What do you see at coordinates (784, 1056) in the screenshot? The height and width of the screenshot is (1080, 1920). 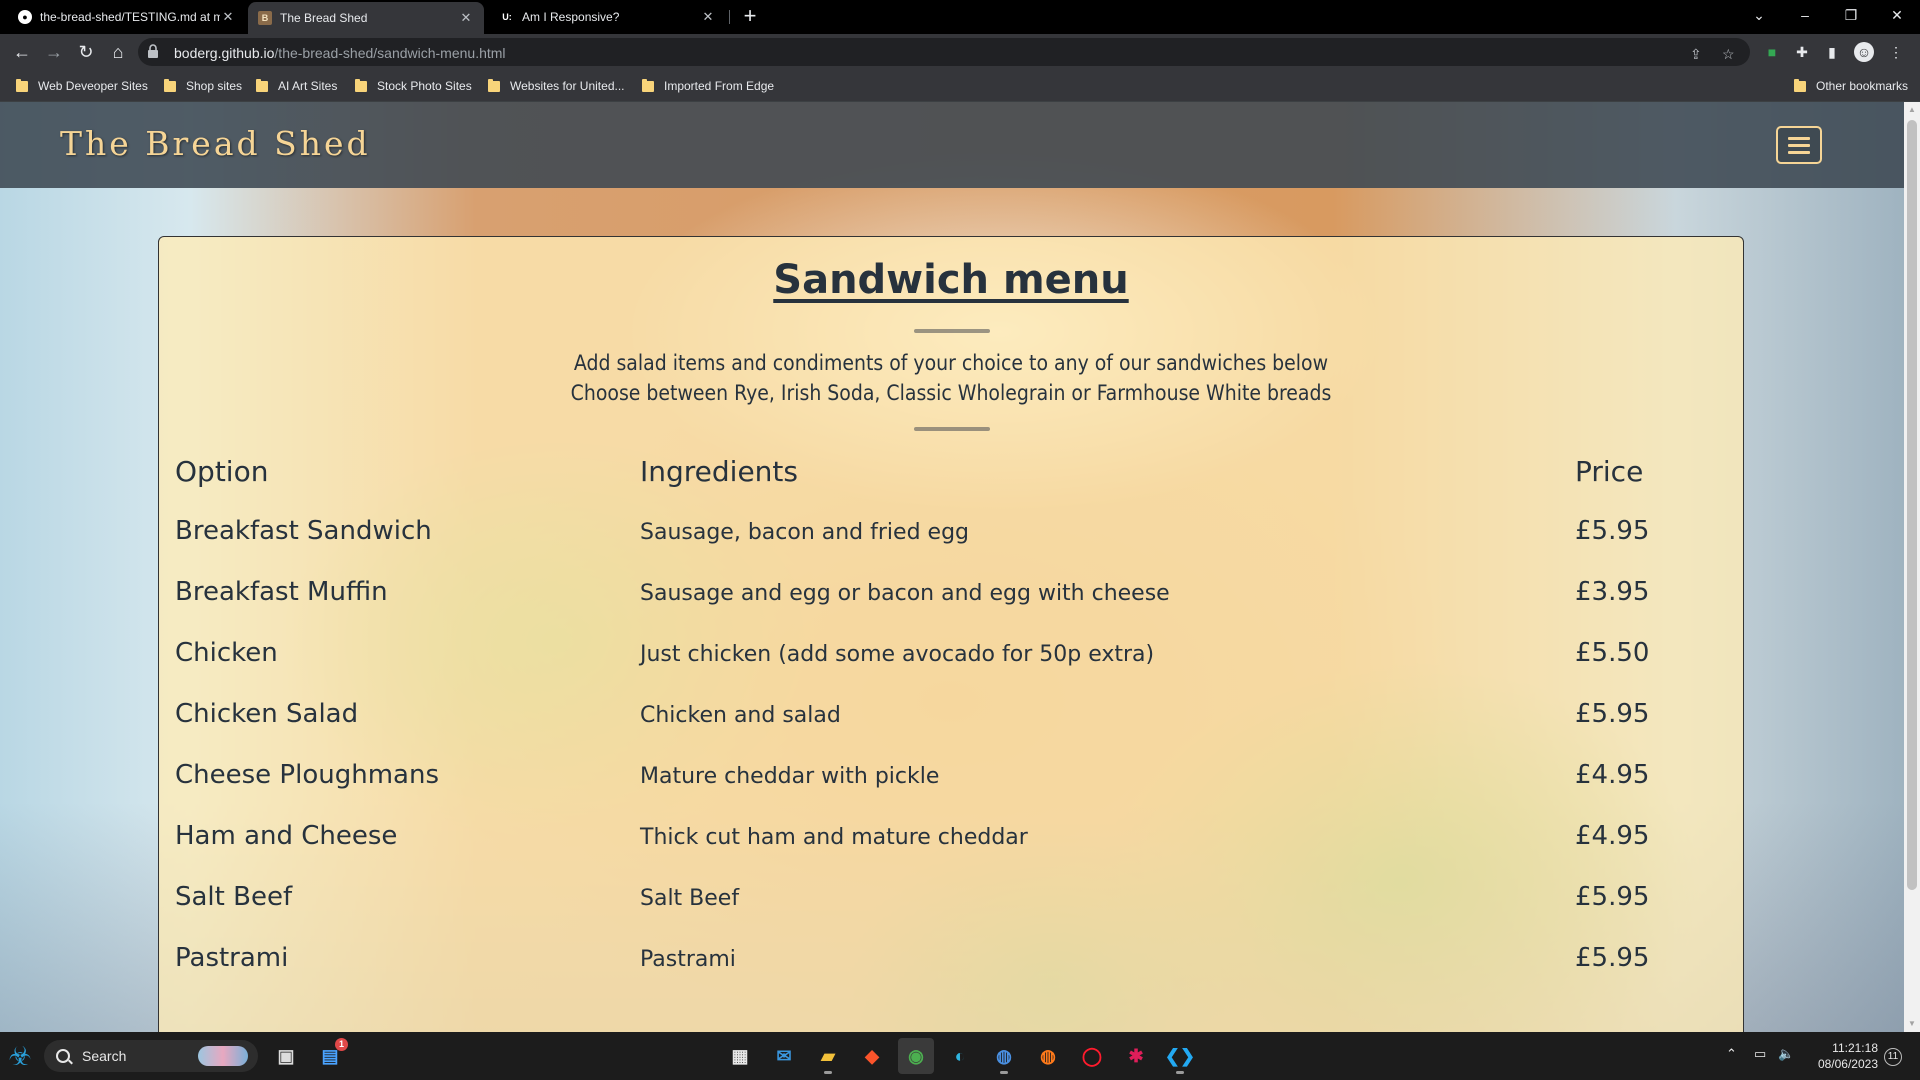 I see `mail-icon: ✉` at bounding box center [784, 1056].